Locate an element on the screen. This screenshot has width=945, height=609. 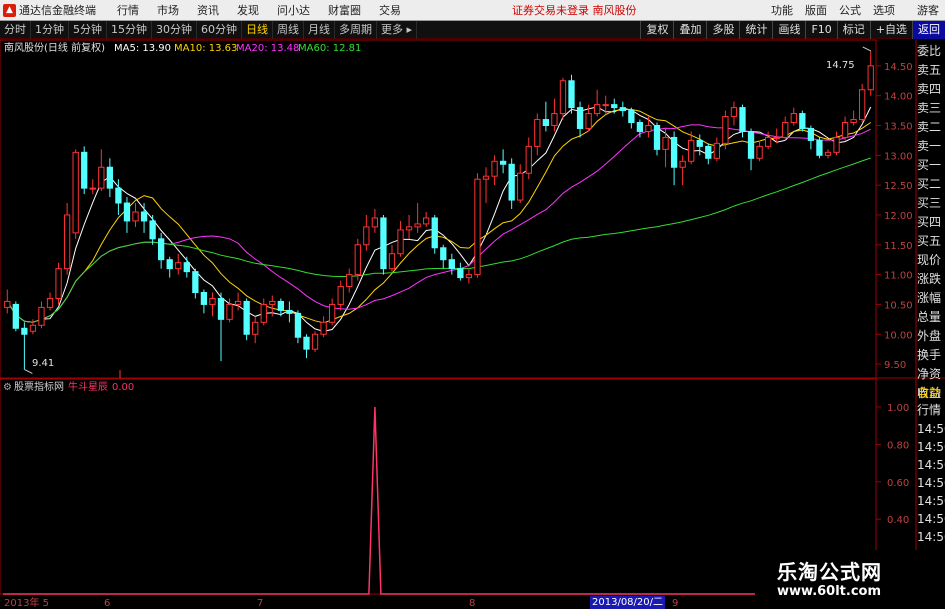
sub-title: 股票指标网 is located at coordinates (39, 387).